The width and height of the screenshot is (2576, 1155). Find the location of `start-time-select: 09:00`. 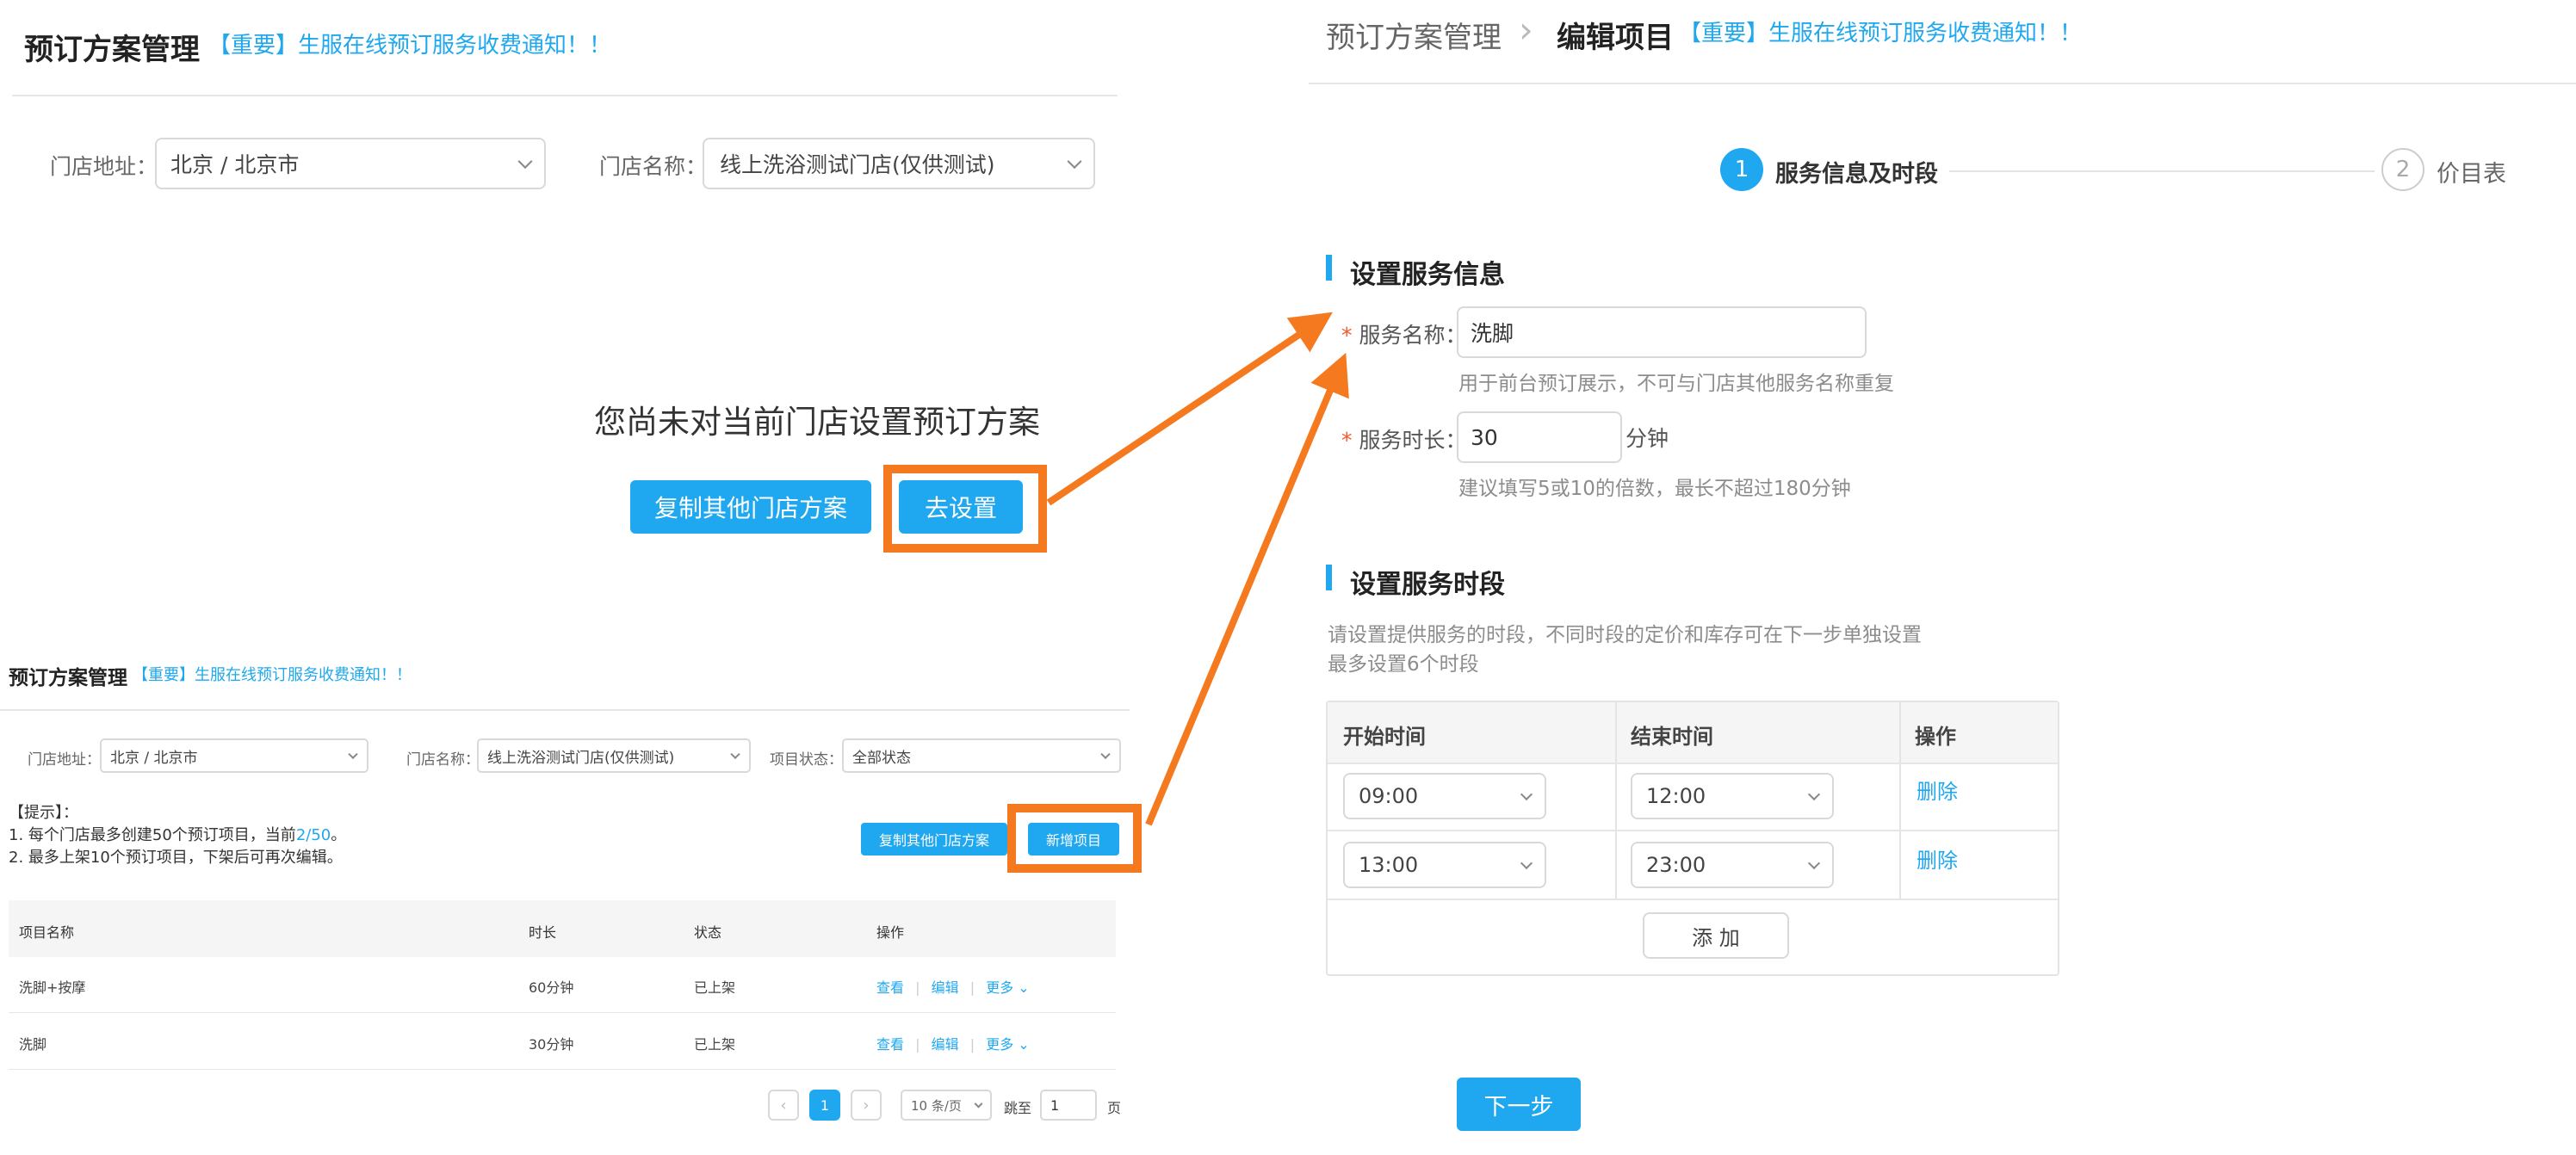

start-time-select: 09:00 is located at coordinates (1444, 796).